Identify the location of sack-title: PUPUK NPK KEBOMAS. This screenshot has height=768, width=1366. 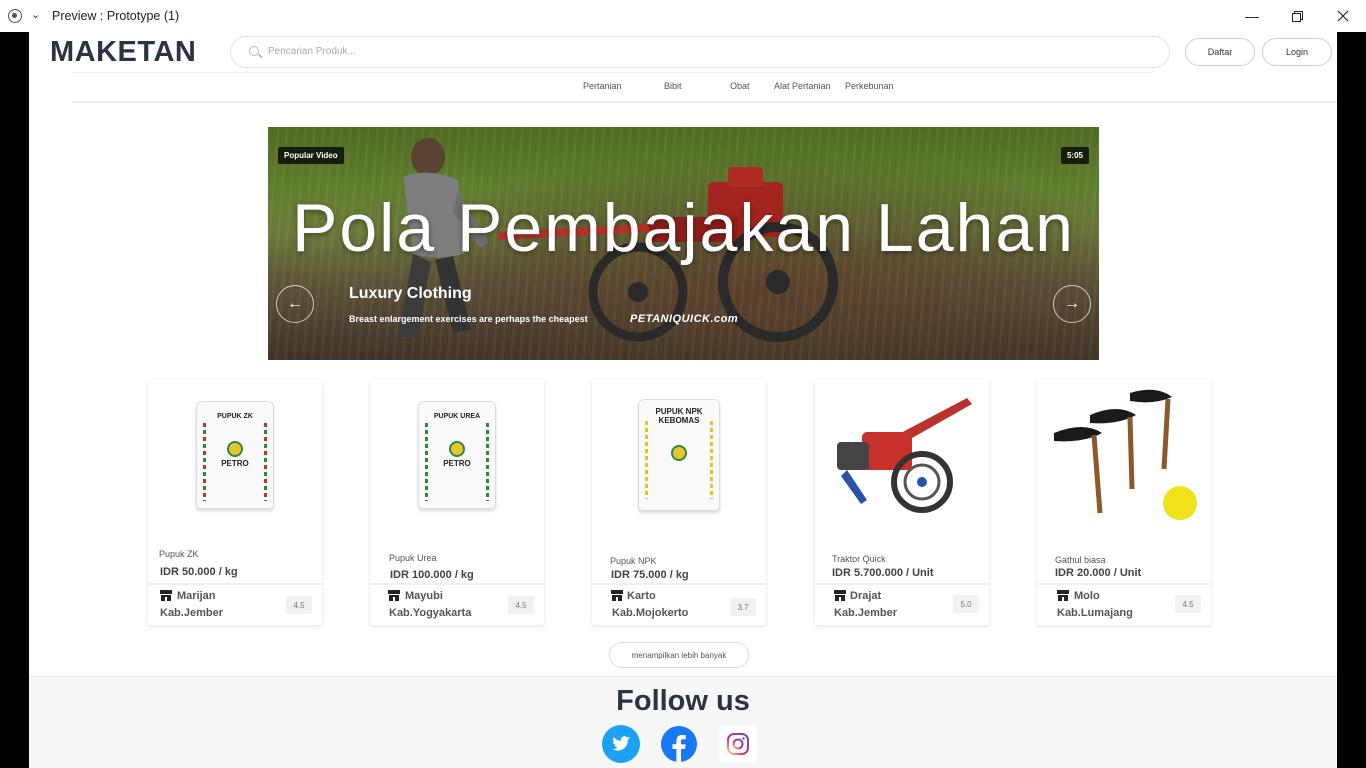
(679, 416).